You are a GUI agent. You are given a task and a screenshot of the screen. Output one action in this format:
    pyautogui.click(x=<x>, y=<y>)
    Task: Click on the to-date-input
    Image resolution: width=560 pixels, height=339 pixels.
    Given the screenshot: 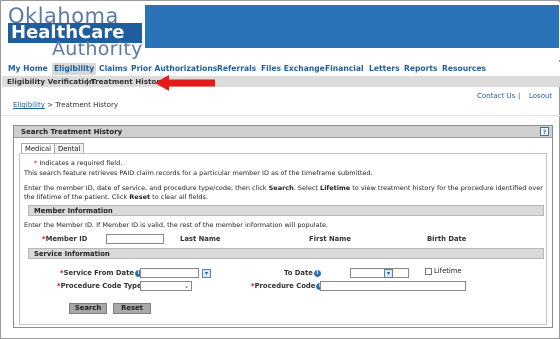 What is the action you would take?
    pyautogui.click(x=379, y=273)
    